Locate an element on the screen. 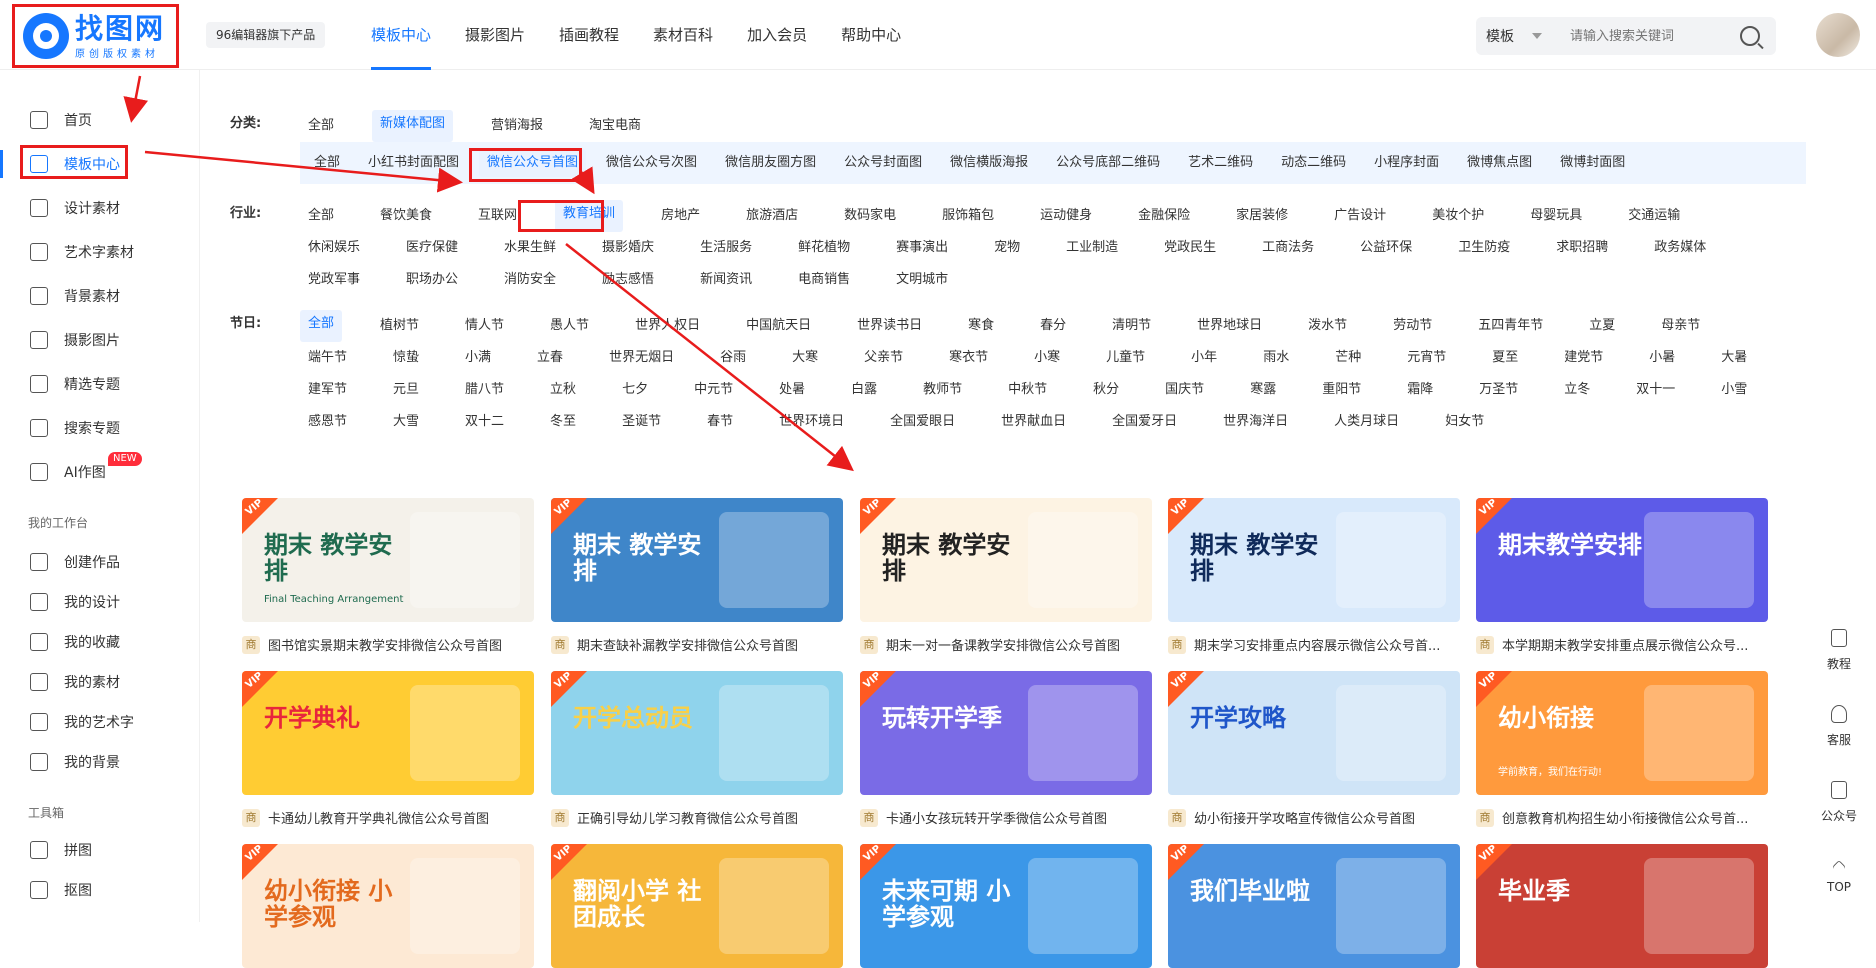 The height and width of the screenshot is (968, 1876). template-thumbnail: 期末 教学安排 Final Teaching Arrangement VIP is located at coordinates (388, 560).